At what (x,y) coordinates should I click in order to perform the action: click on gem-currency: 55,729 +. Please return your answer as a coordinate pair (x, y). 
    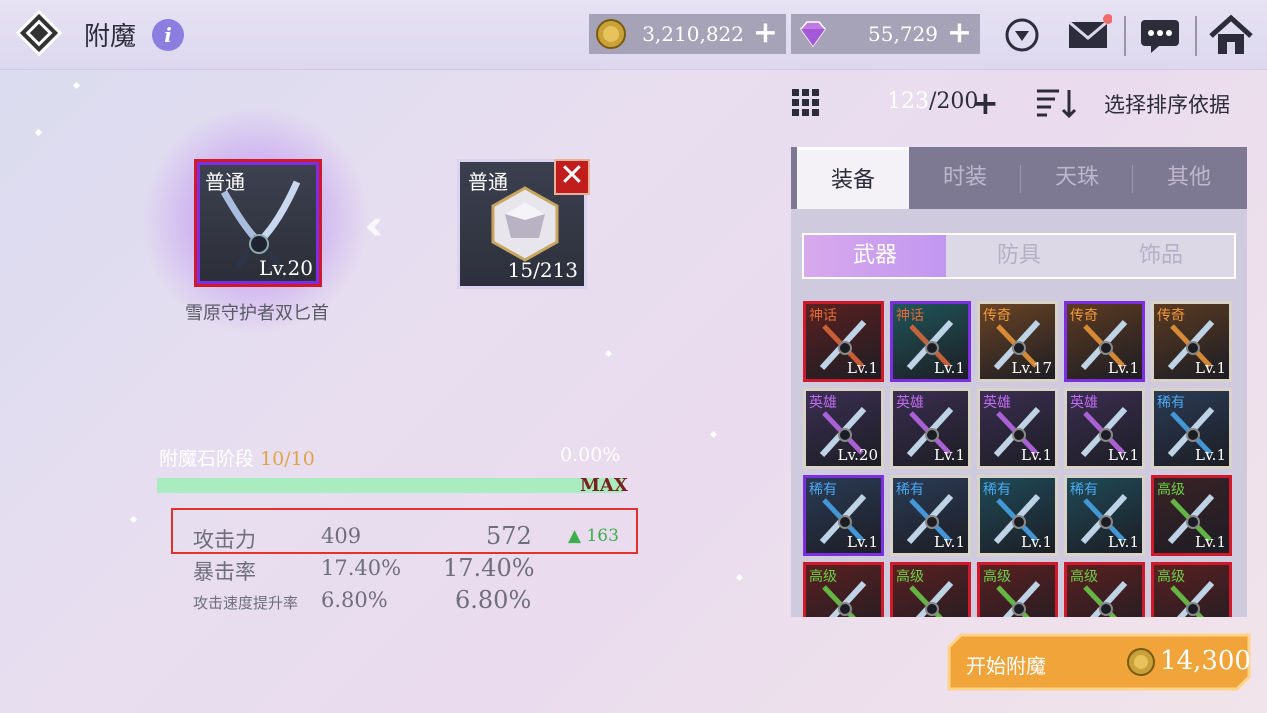
    Looking at the image, I should click on (885, 34).